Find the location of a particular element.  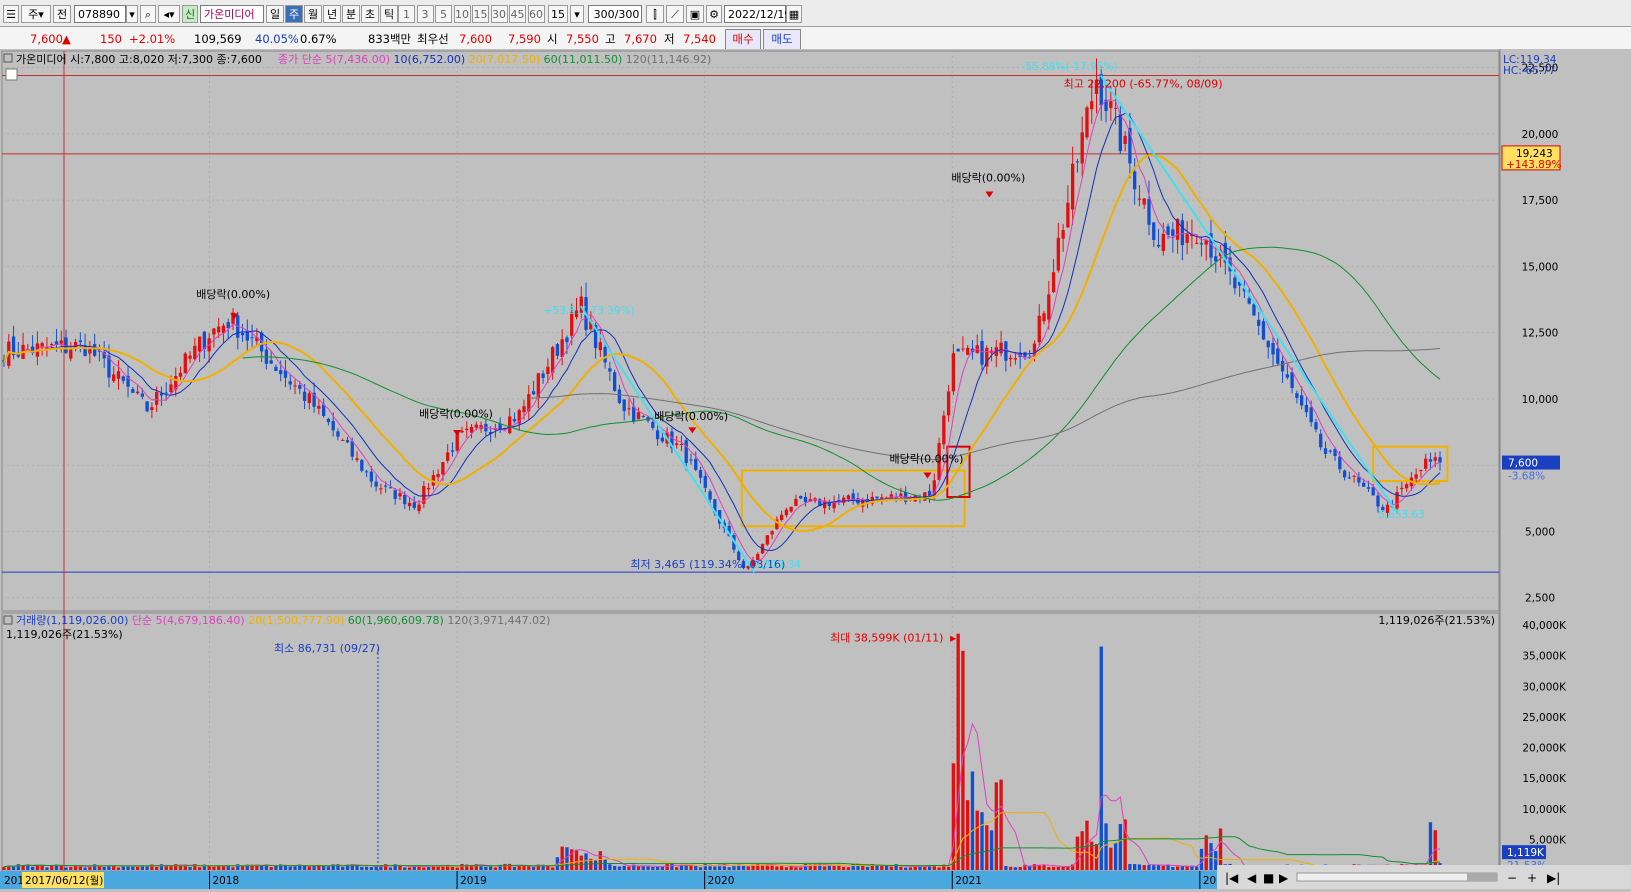

interval-button-1: 1 is located at coordinates (406, 14).